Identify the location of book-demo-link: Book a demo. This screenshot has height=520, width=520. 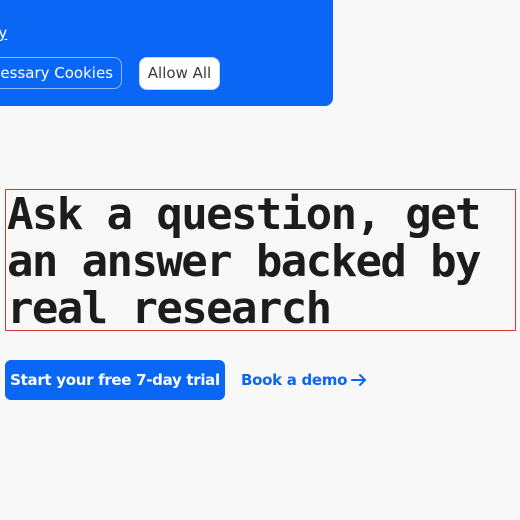
(304, 380).